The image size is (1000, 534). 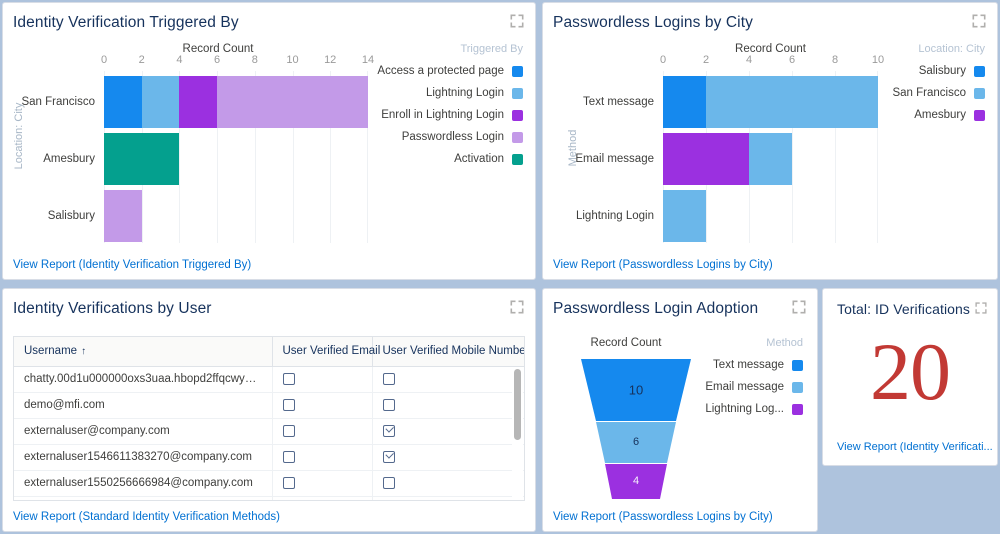 What do you see at coordinates (123, 102) in the screenshot?
I see `bar-segment-access-a-protected-page` at bounding box center [123, 102].